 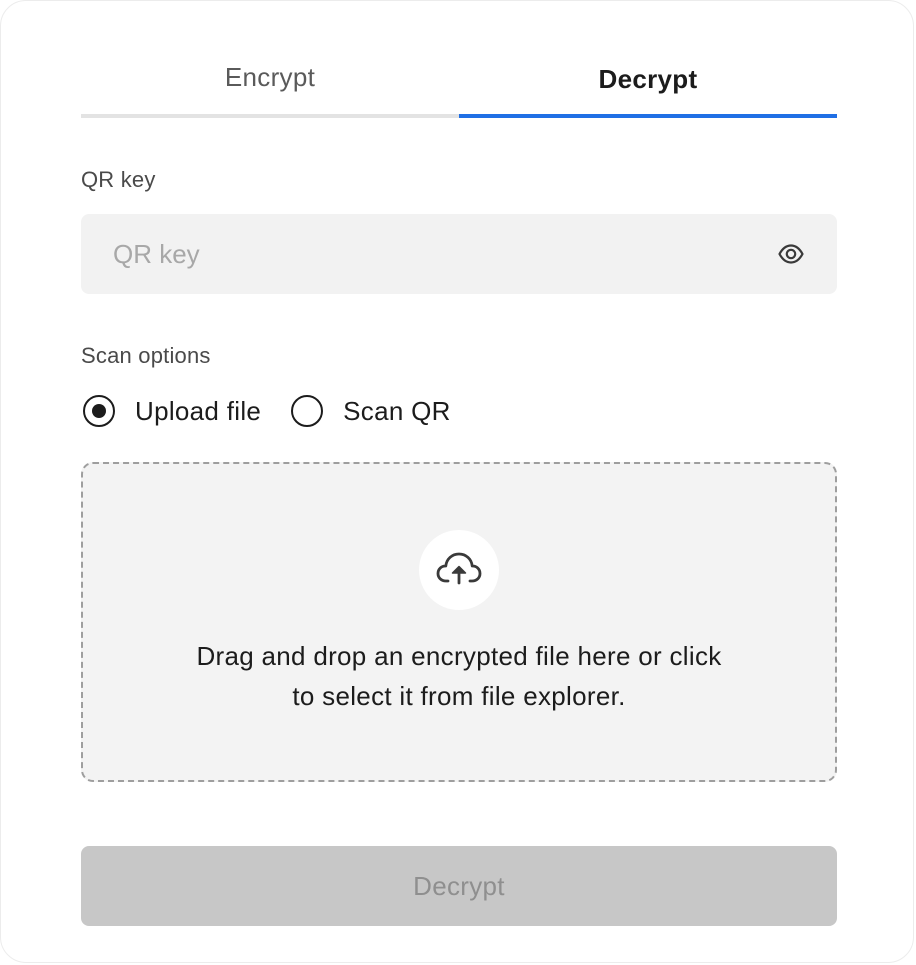 What do you see at coordinates (648, 79) in the screenshot?
I see `tab-decrypt-label: Decrypt` at bounding box center [648, 79].